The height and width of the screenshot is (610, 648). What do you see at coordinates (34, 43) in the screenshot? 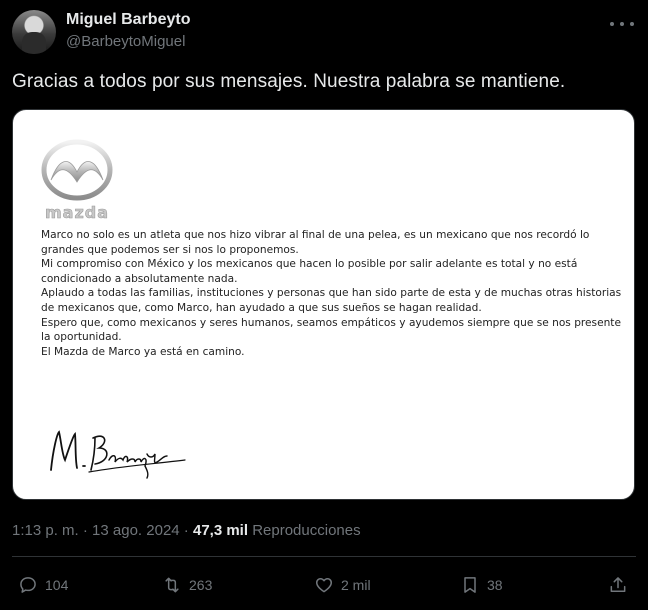
I see `avatar-figure` at bounding box center [34, 43].